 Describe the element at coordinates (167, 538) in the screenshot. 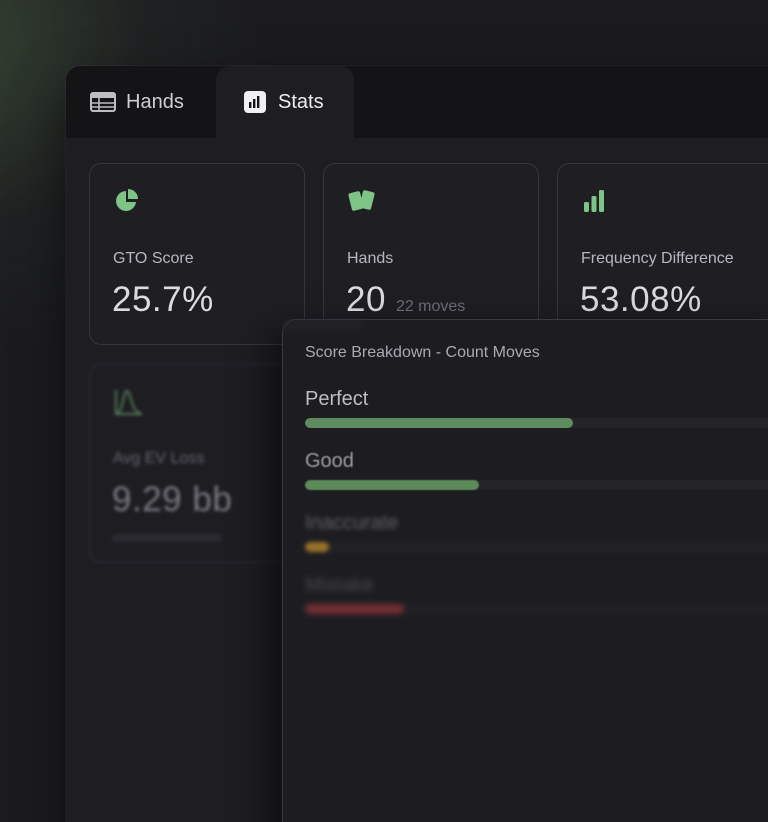

I see `card-footer-placeholder` at that location.